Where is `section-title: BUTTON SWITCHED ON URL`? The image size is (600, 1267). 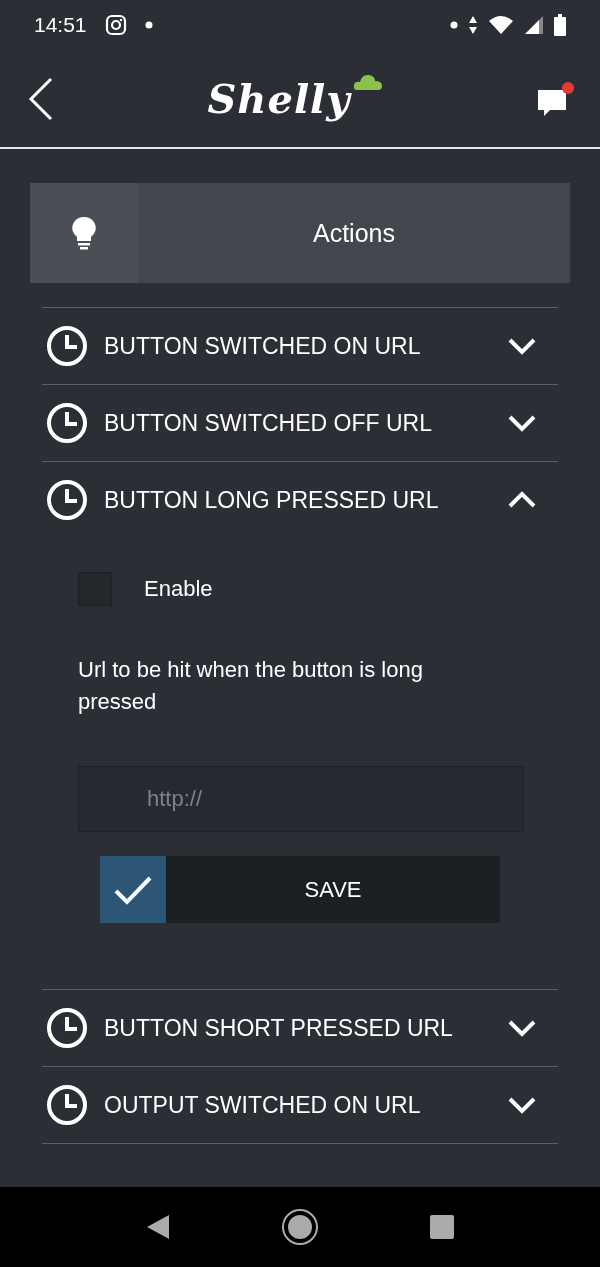 section-title: BUTTON SWITCHED ON URL is located at coordinates (263, 346).